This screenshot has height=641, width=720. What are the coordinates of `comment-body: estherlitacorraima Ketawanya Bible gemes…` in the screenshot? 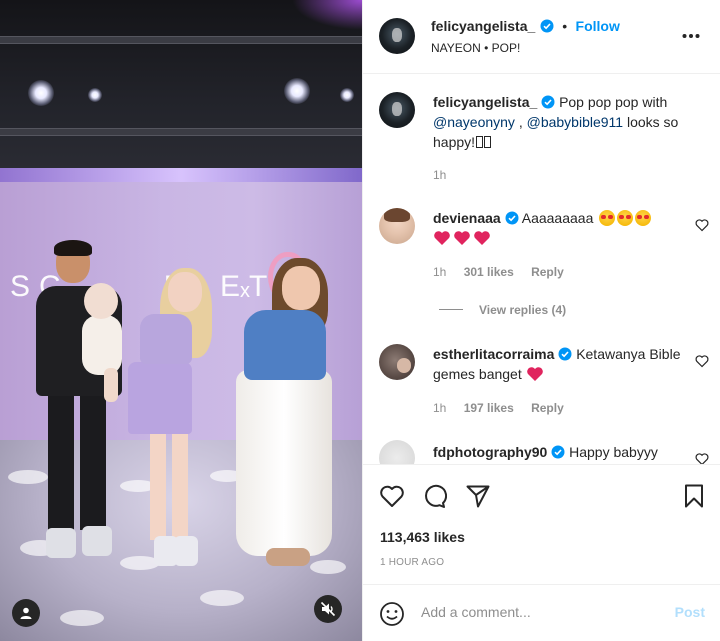 It's located at (558, 364).